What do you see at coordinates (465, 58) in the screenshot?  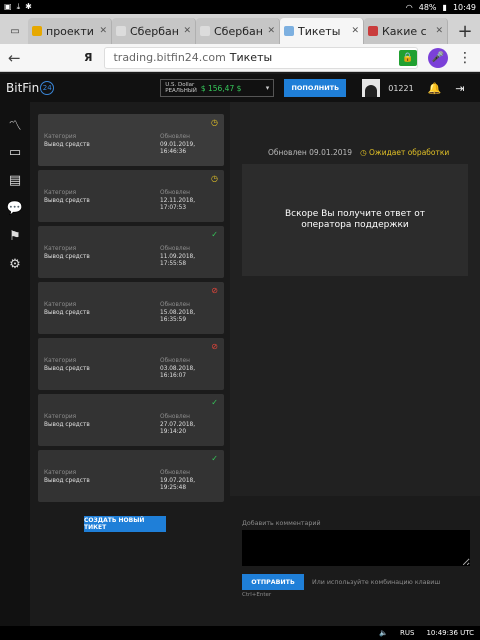 I see `menu-icon: ⋮` at bounding box center [465, 58].